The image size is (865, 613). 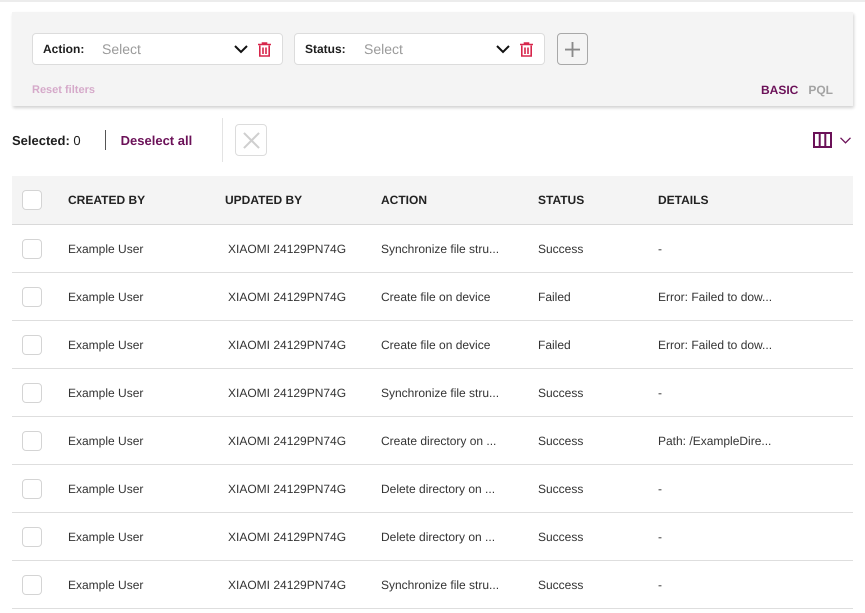 I want to click on plus-icon, so click(x=572, y=49).